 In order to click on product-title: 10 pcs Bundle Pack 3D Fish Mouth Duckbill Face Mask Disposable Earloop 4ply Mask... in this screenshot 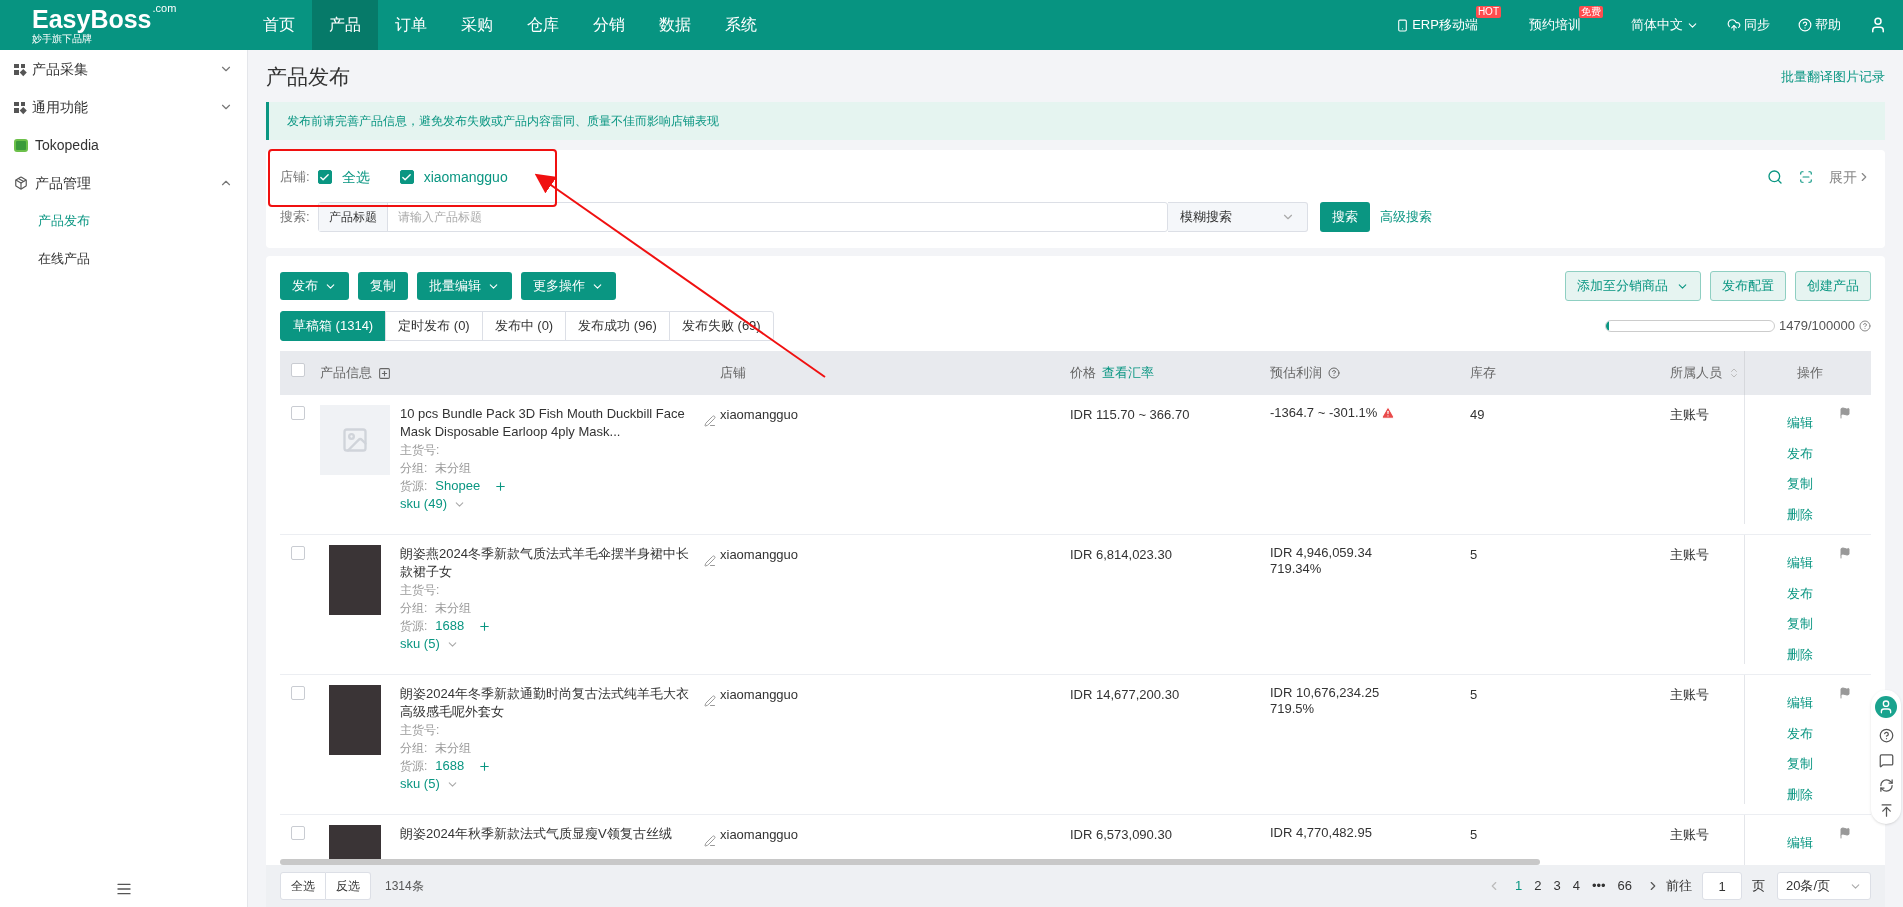, I will do `click(549, 423)`.